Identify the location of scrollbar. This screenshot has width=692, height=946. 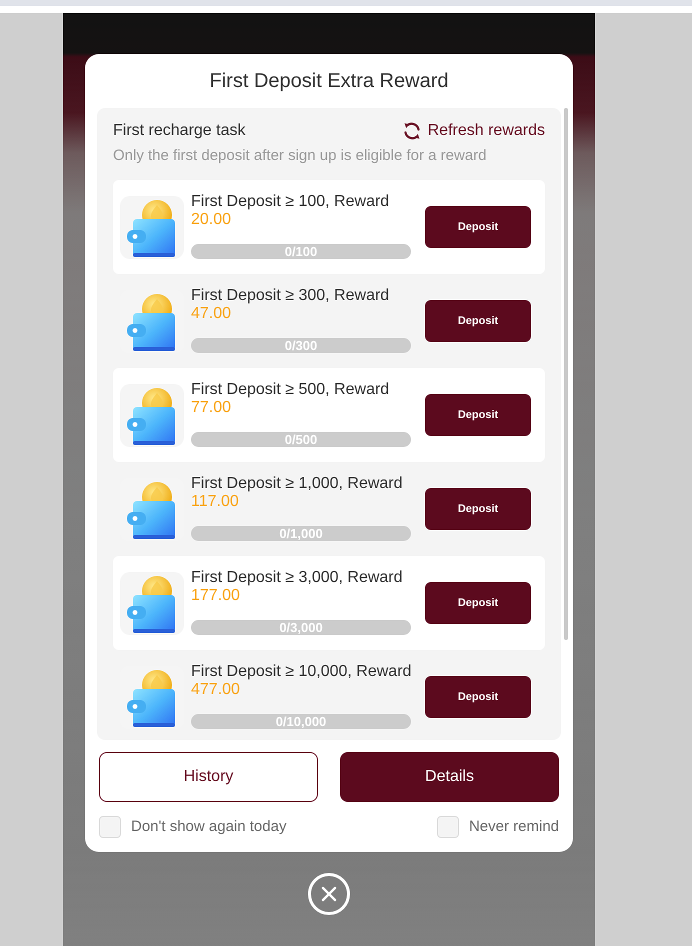
(566, 374).